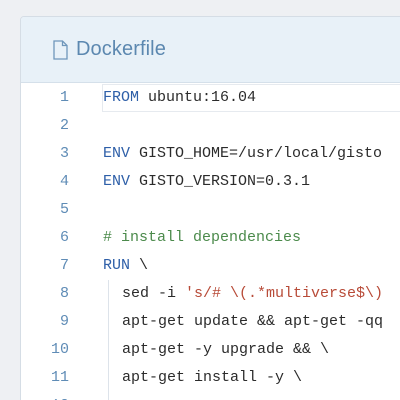  I want to click on code-line: 8 sed -i 's/# \(.*multiverse$\), so click(210, 294).